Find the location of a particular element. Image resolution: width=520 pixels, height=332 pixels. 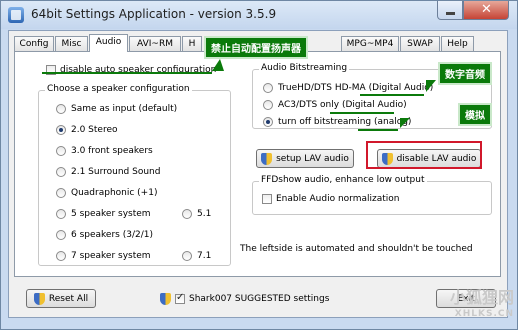

suggested-label: Shark007 SUGGESTED settings is located at coordinates (259, 299).